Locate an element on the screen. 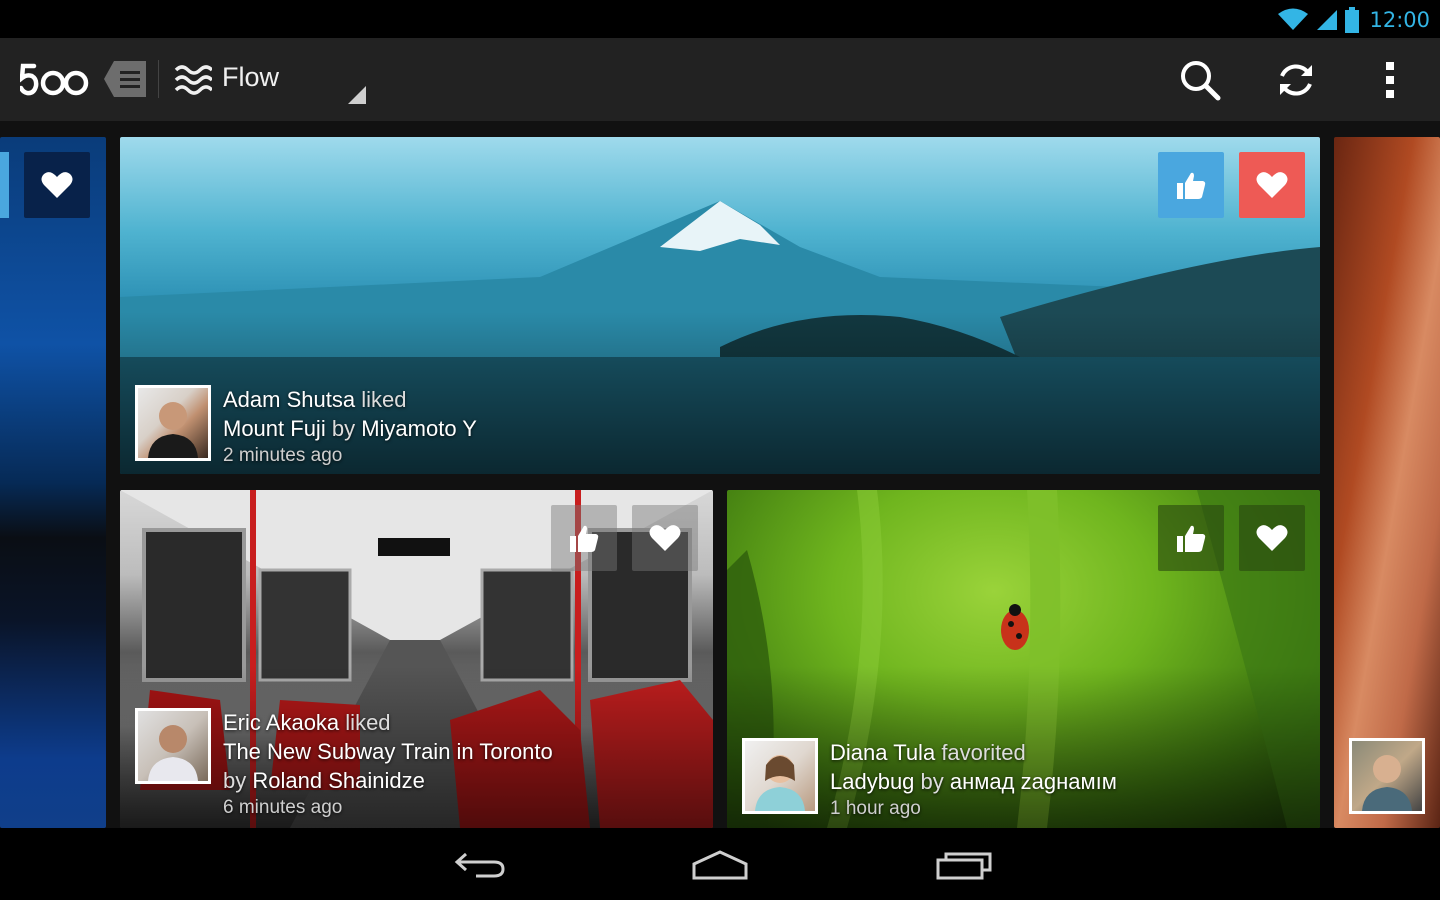  photo-title: Mount Fuji is located at coordinates (274, 428).